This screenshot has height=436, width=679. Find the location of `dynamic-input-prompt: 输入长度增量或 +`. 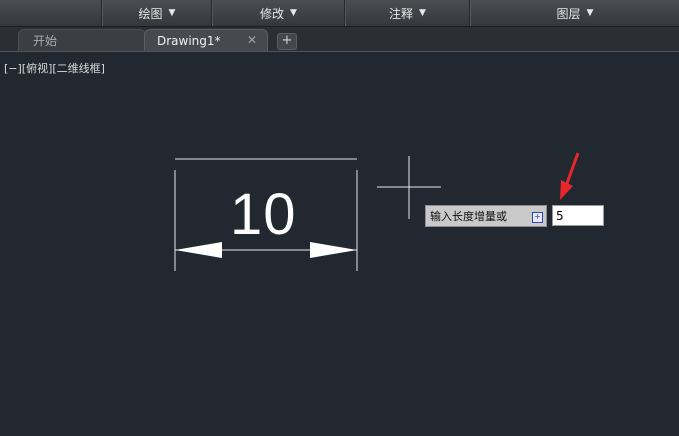

dynamic-input-prompt: 输入长度增量或 + is located at coordinates (486, 216).